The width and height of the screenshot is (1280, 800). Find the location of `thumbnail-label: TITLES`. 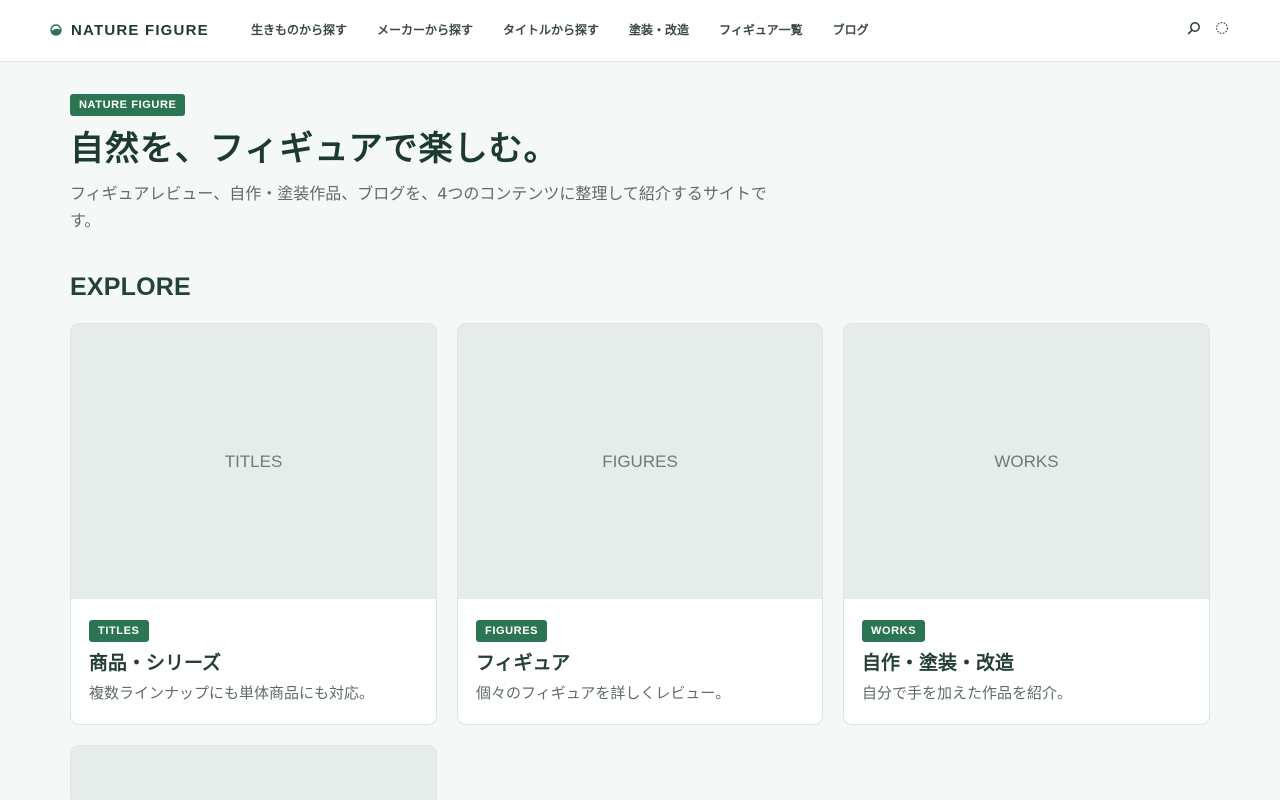

thumbnail-label: TITLES is located at coordinates (253, 461).